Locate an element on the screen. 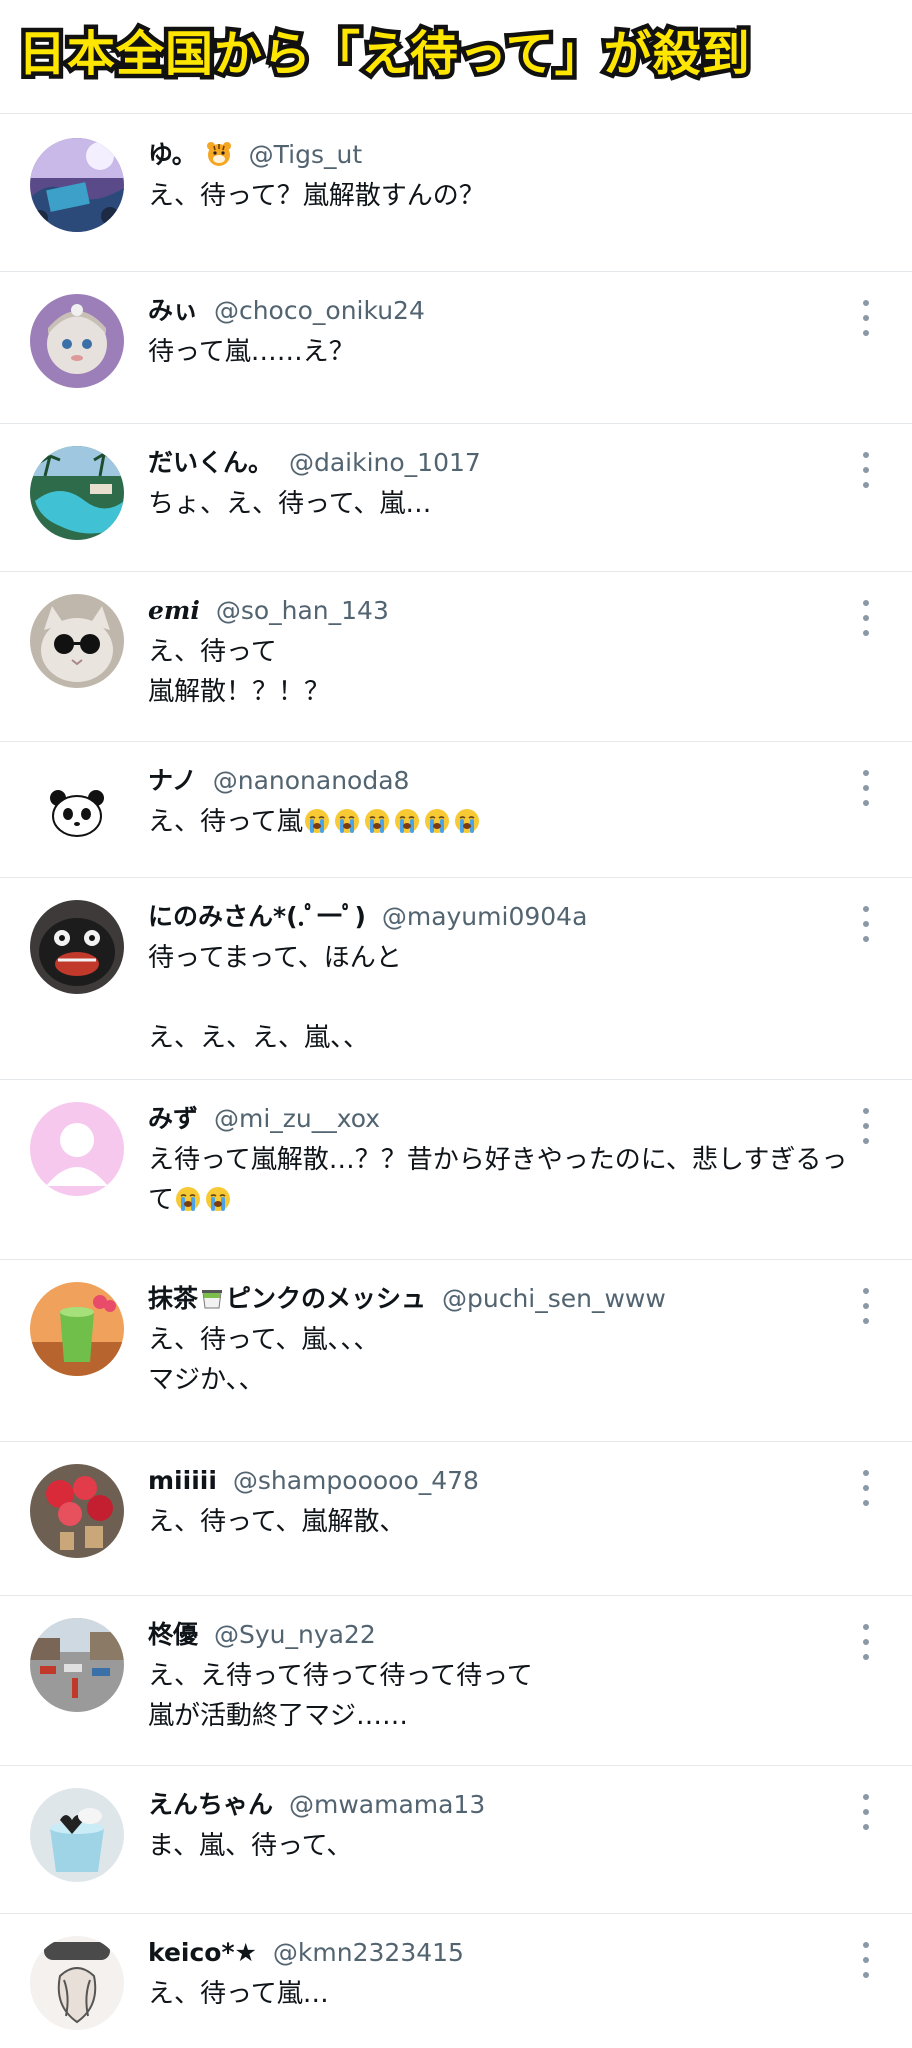 The height and width of the screenshot is (2048, 912). name-row: ゆ。 @Tigs_ut is located at coordinates (505, 155).